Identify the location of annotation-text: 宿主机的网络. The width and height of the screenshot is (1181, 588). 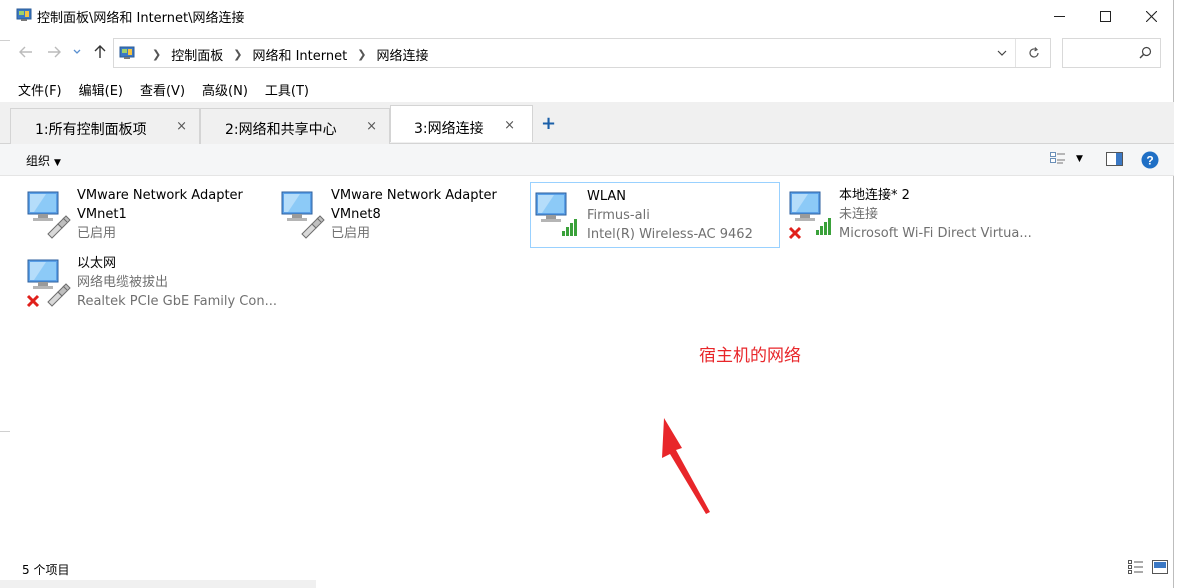
(750, 356).